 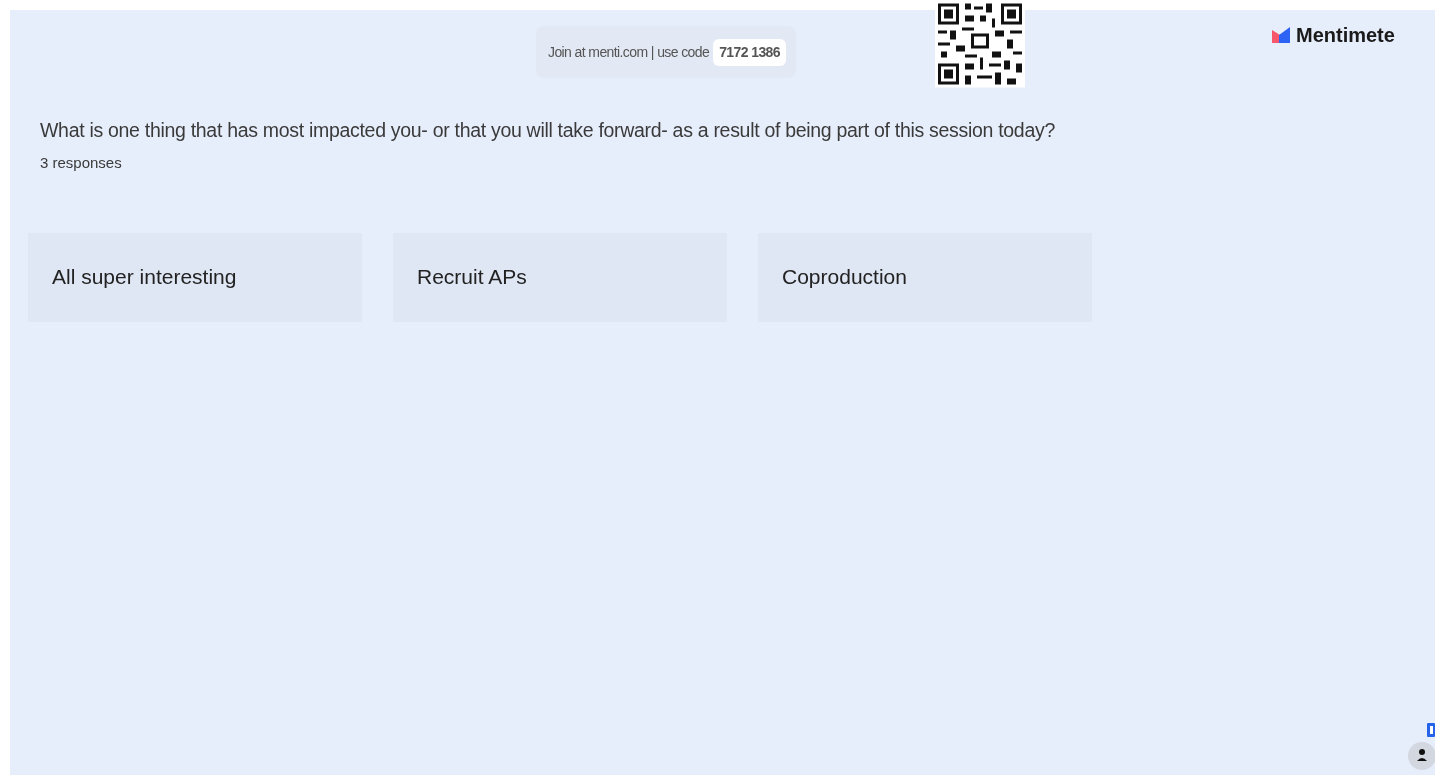 I want to click on brand-name: Mentimete, so click(x=1345, y=35).